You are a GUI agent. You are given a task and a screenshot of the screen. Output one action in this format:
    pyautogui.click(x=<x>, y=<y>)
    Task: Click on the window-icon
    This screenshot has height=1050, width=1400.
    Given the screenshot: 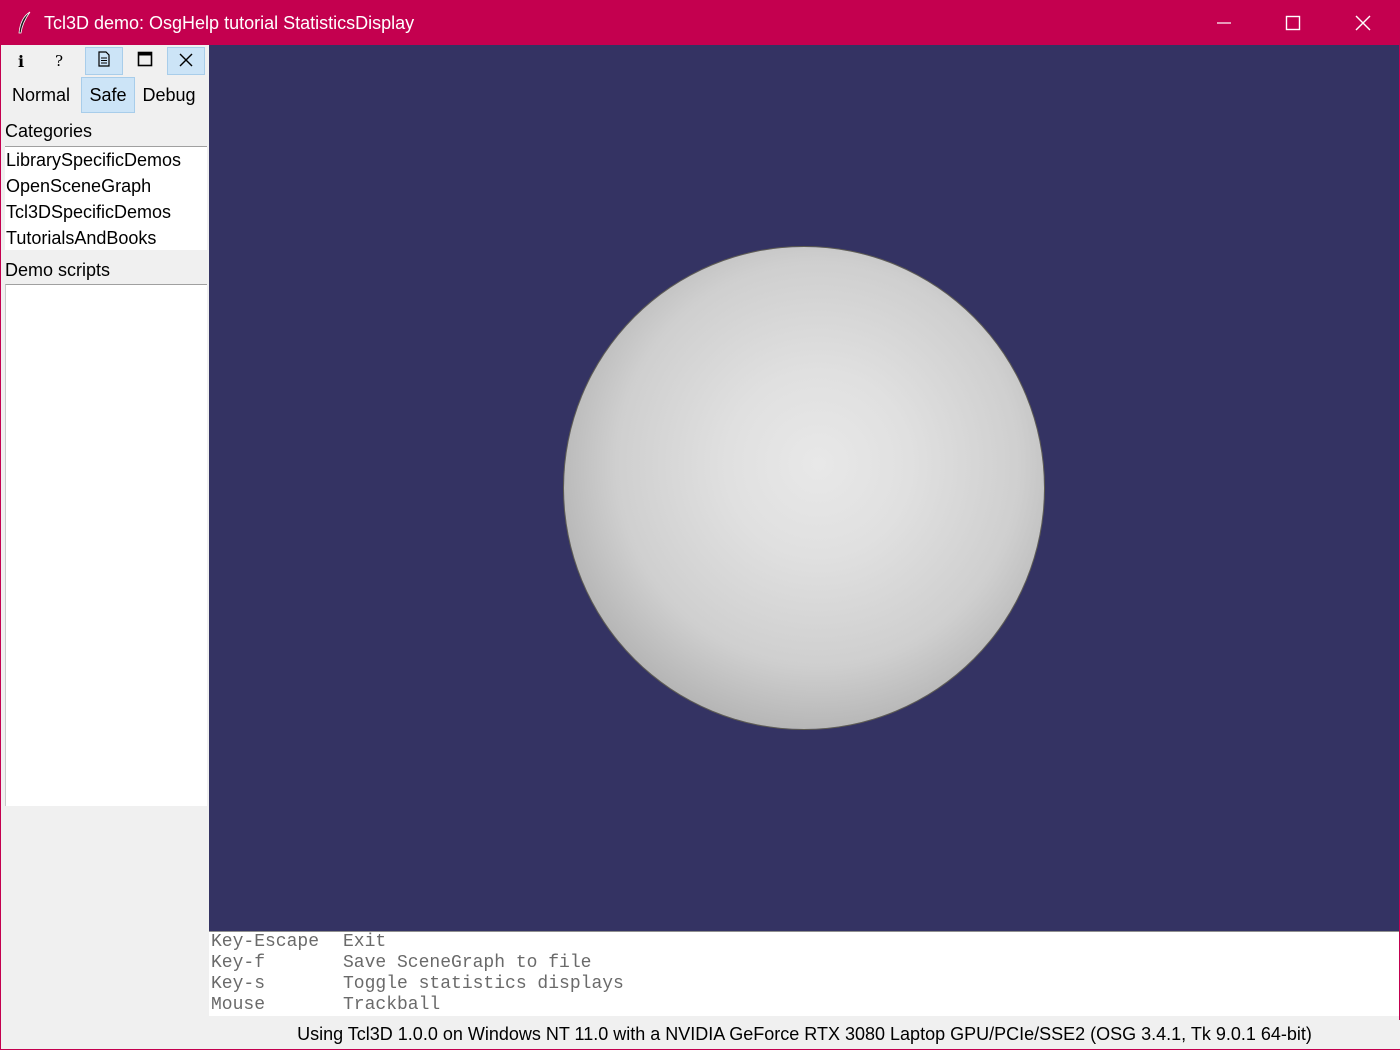 What is the action you would take?
    pyautogui.click(x=145, y=61)
    